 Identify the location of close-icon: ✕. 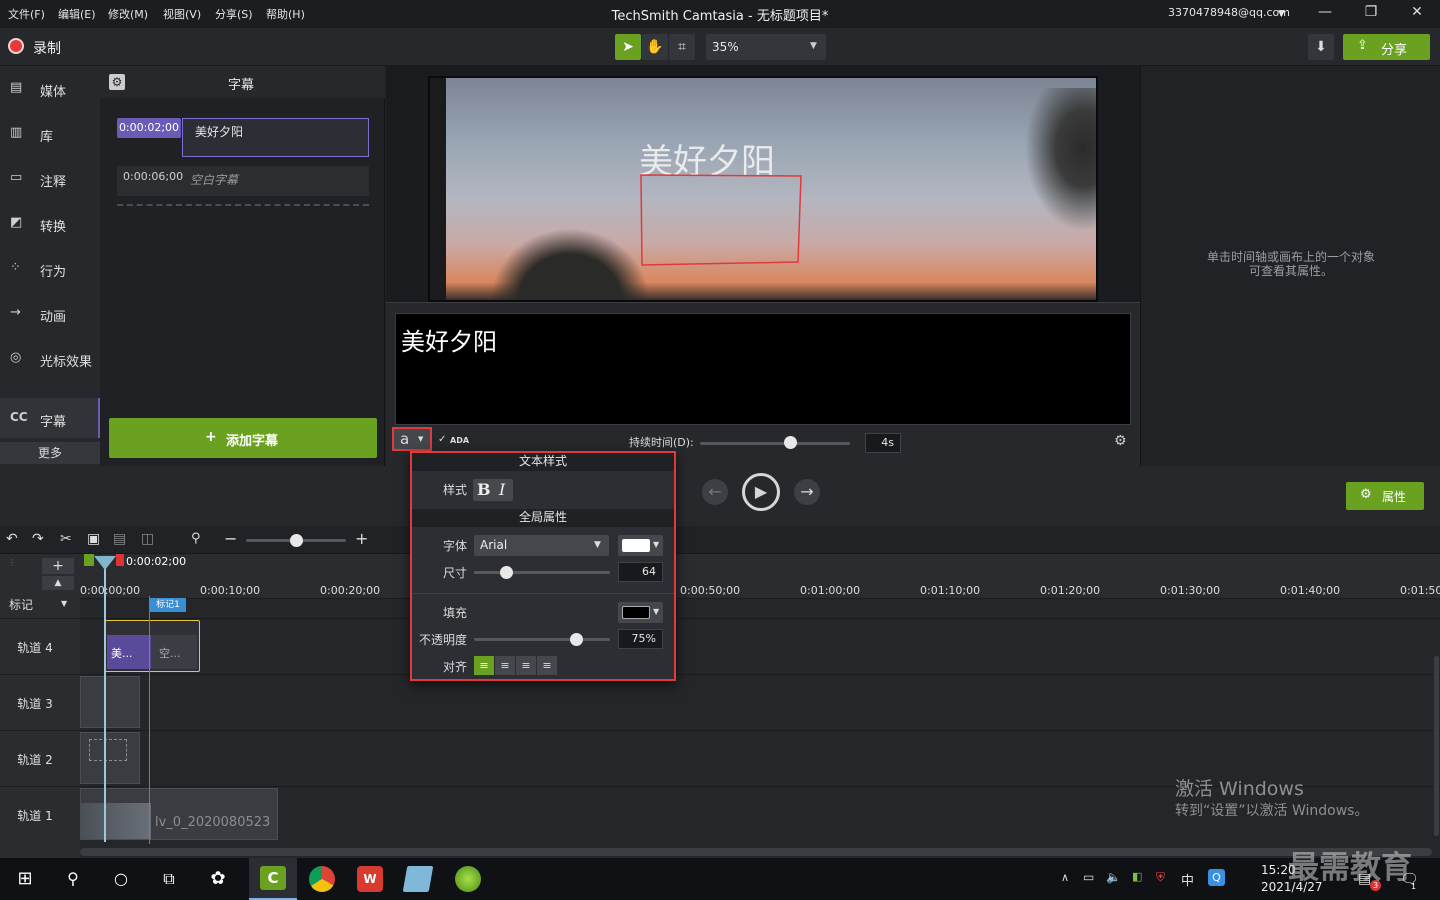
(1417, 14).